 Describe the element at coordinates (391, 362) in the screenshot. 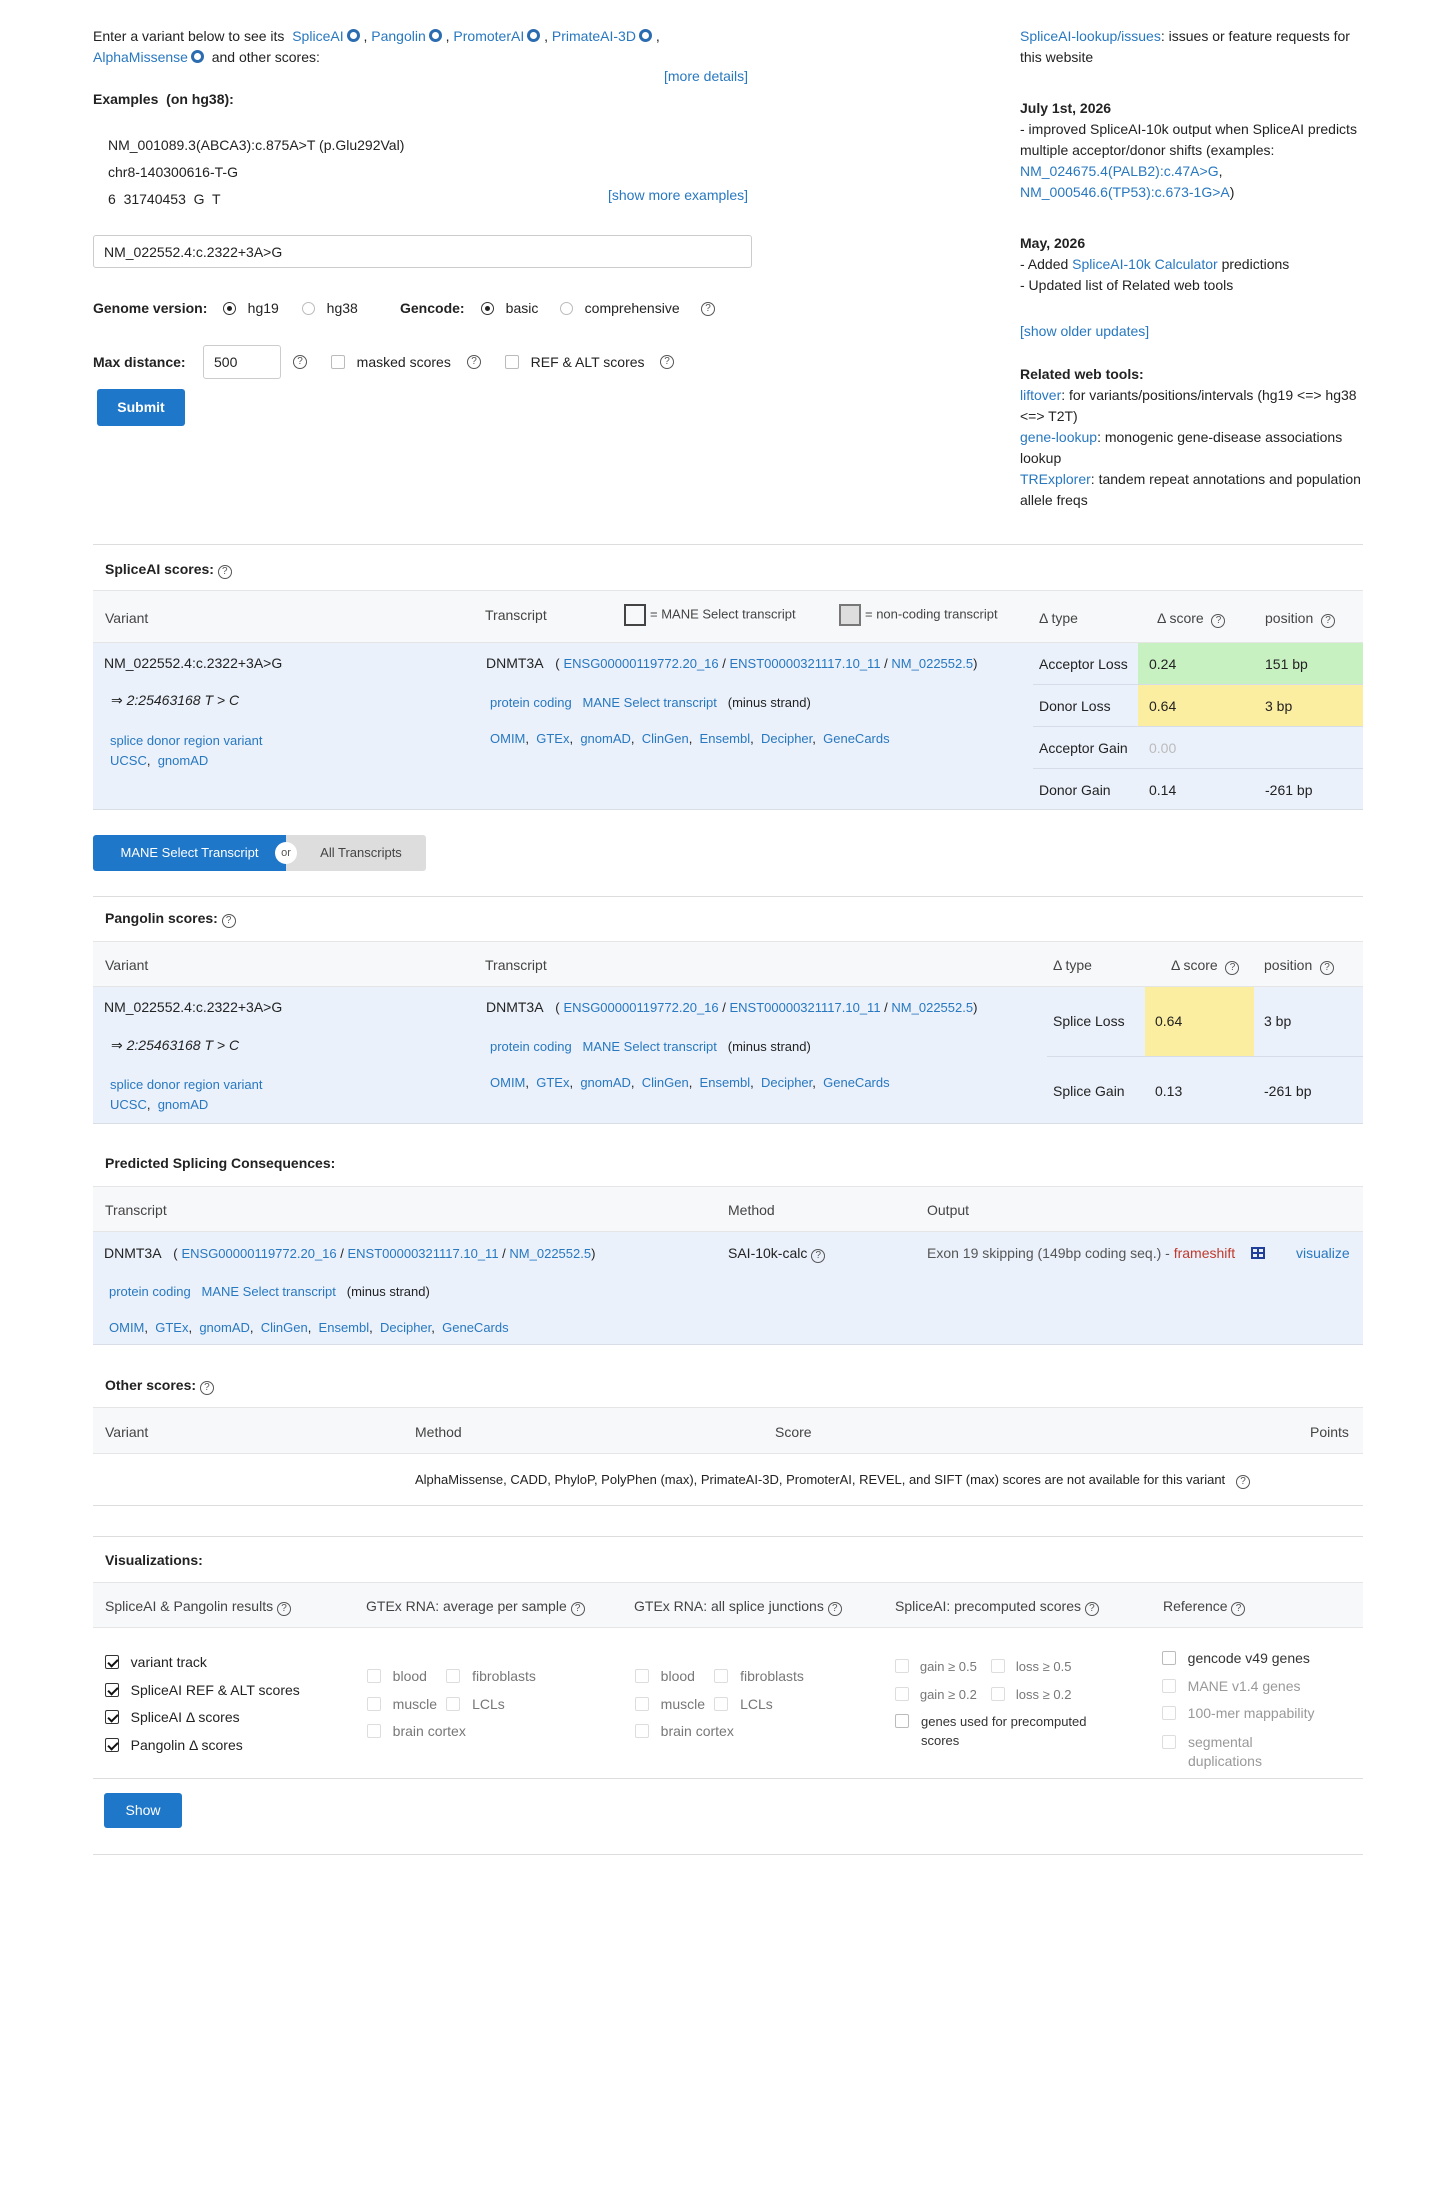

I see `masked-scores-checkbox: masked scores` at that location.